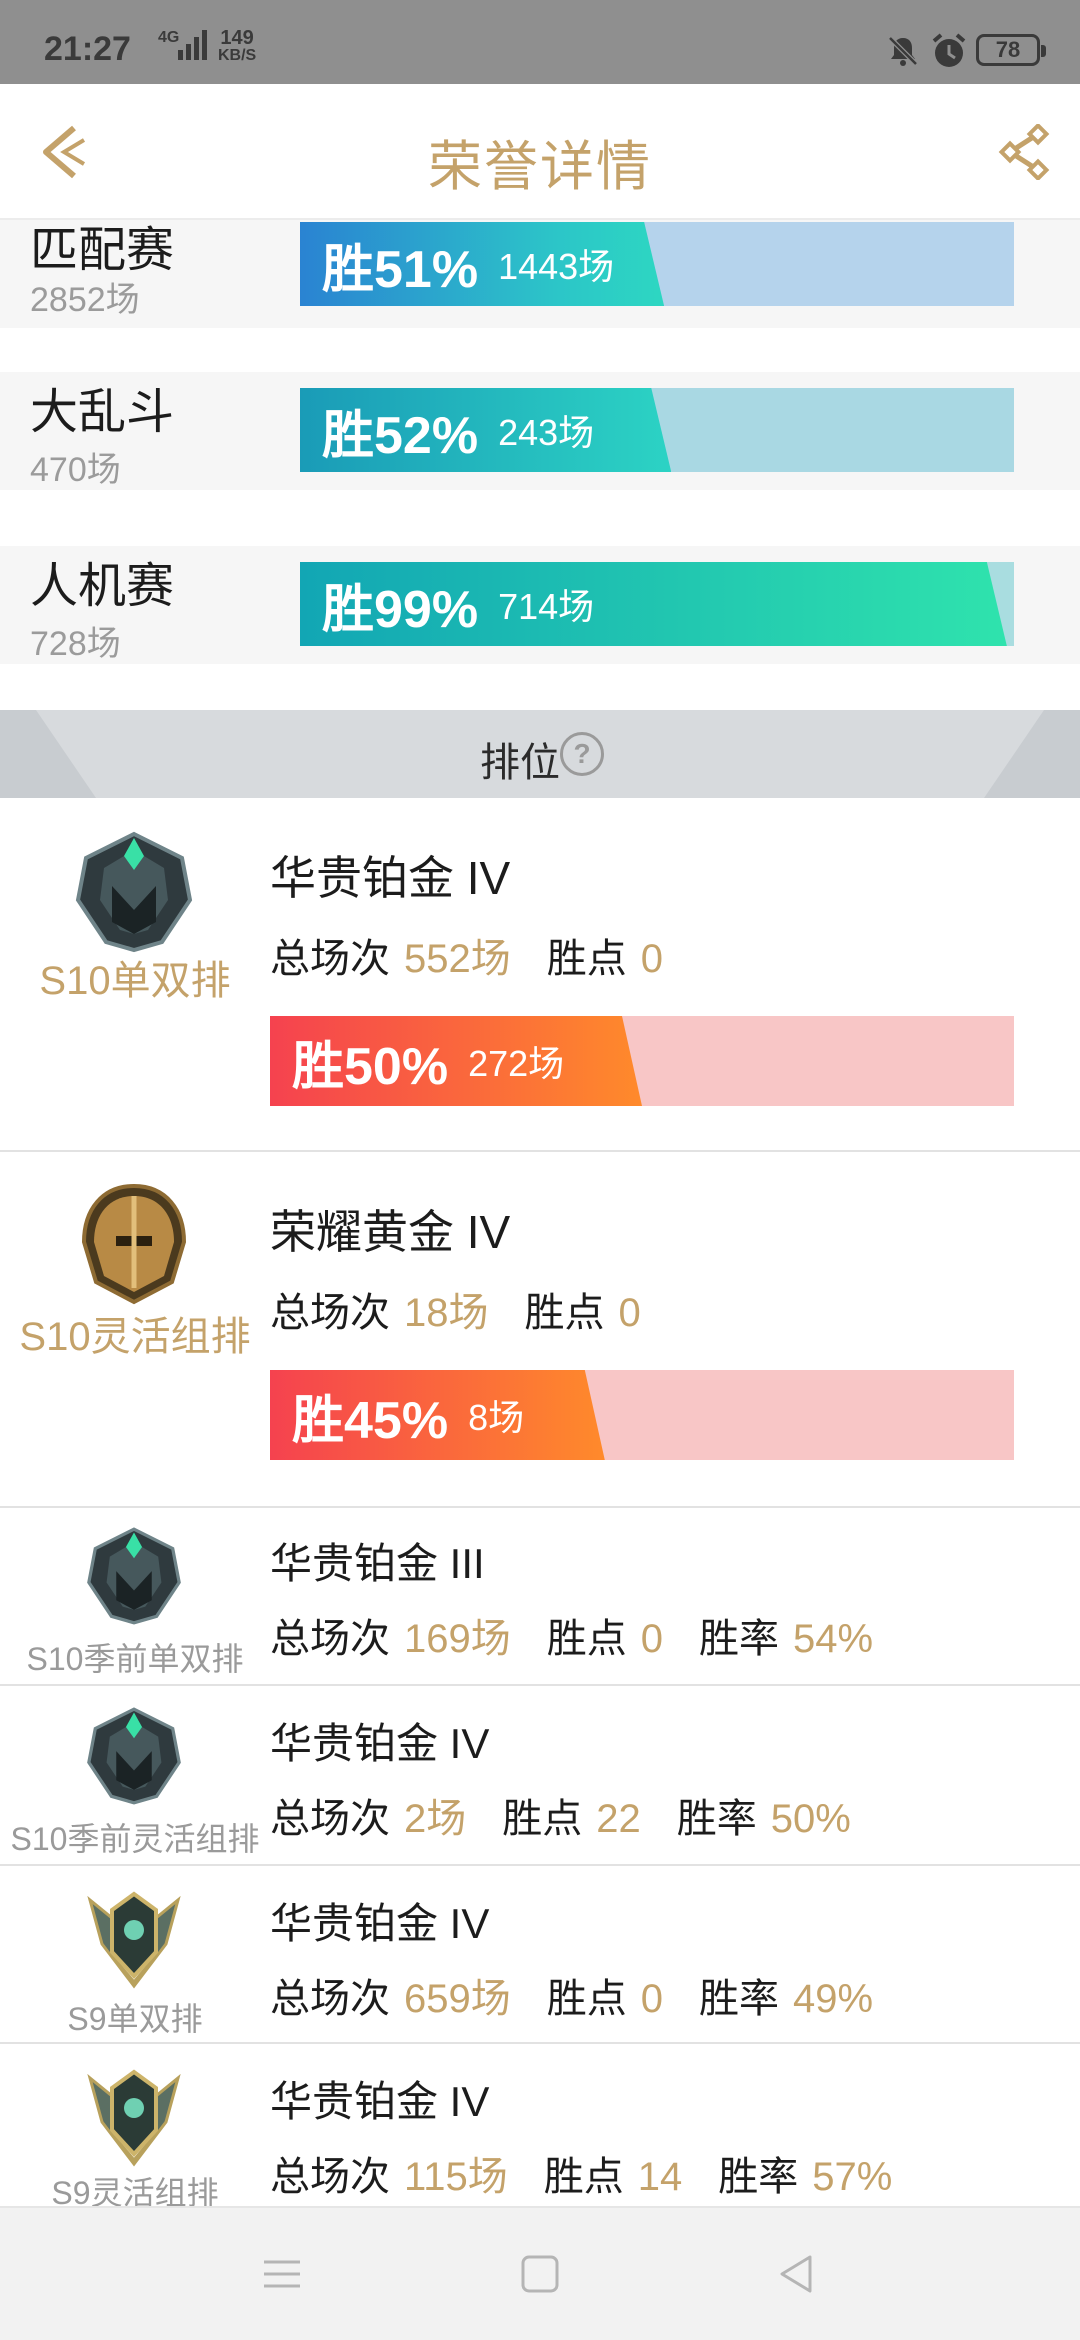  I want to click on season-label: S10季前灵活组排, so click(135, 1839).